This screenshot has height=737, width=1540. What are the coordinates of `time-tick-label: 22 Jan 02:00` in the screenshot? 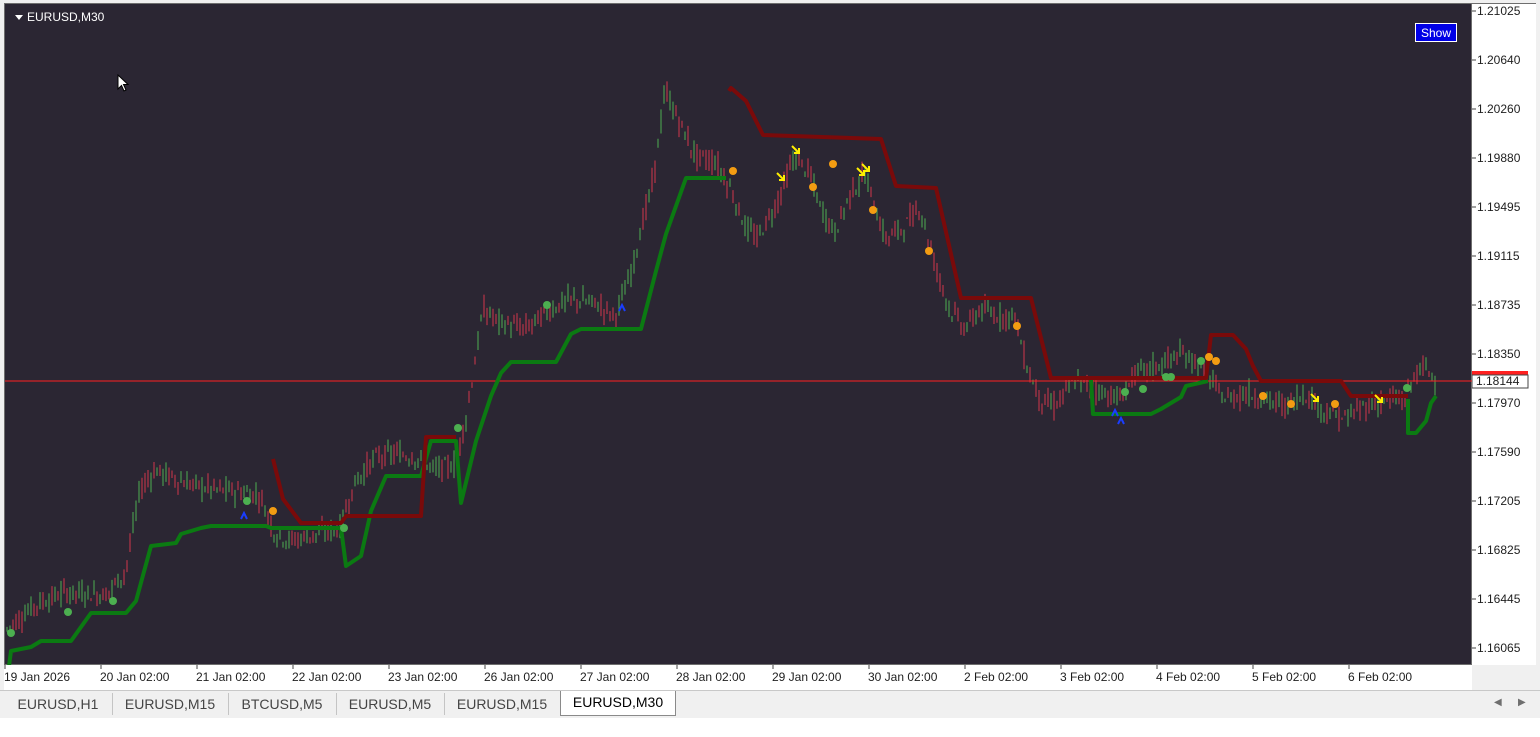 It's located at (327, 677).